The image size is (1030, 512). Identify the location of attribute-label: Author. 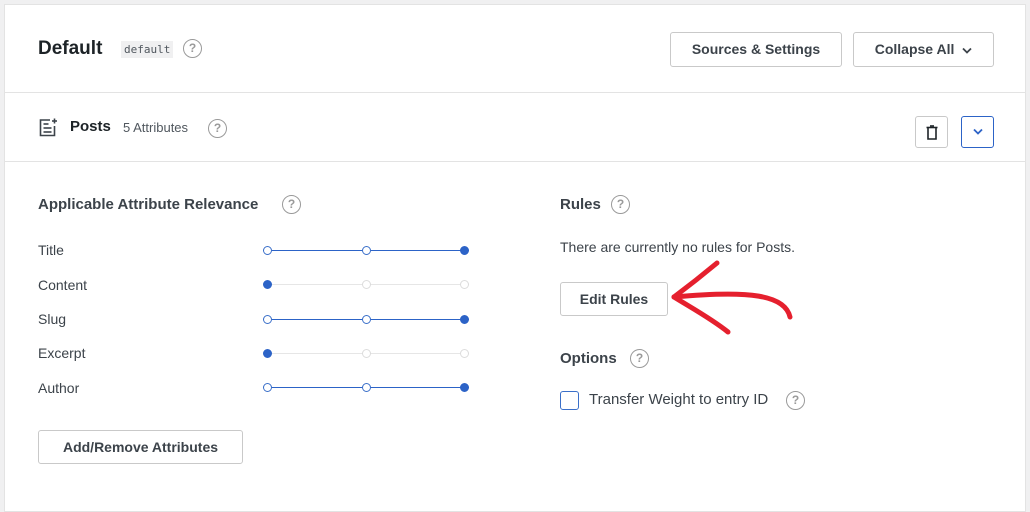
(59, 388).